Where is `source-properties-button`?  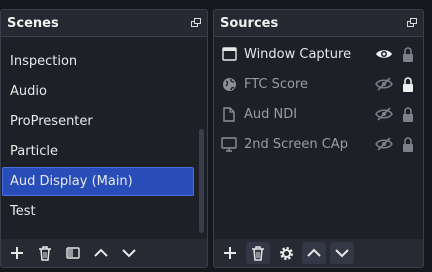 source-properties-button is located at coordinates (286, 253).